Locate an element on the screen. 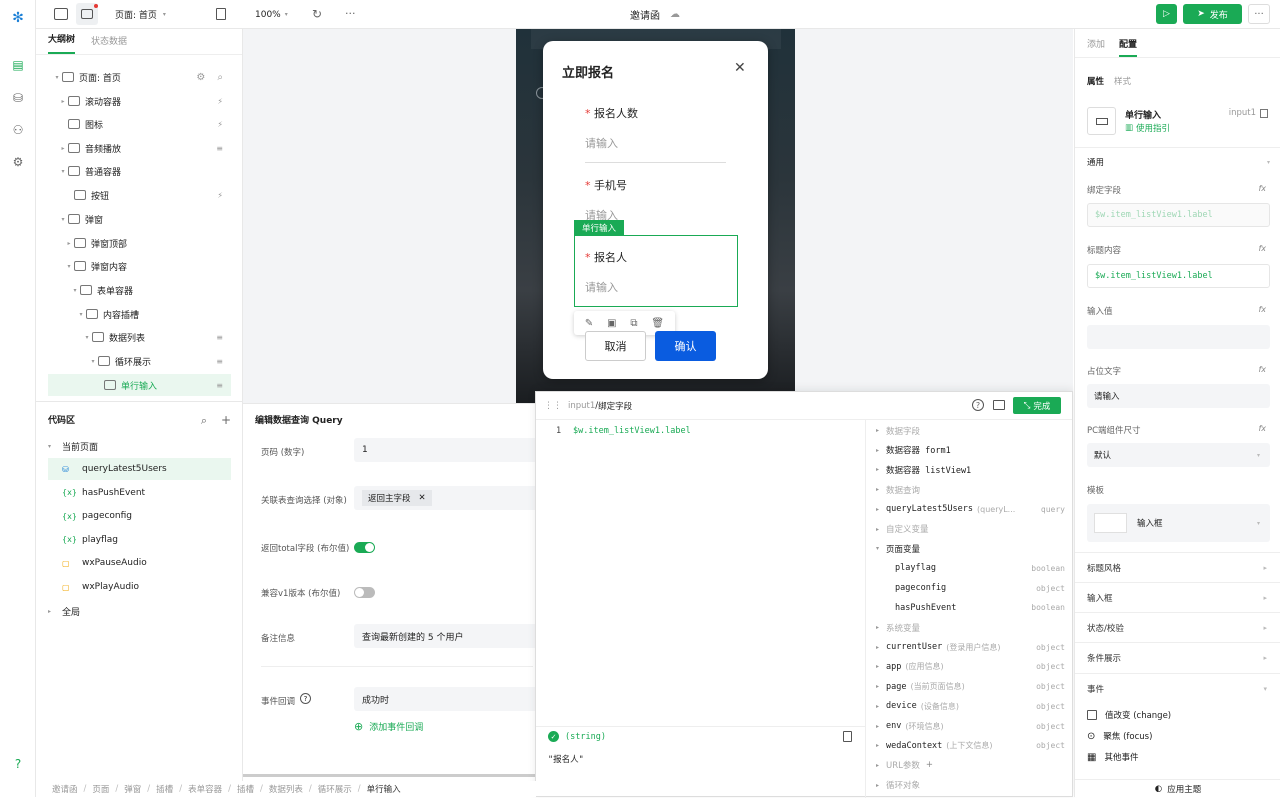 The image size is (1280, 798). more-menu-button: ··· is located at coordinates (1259, 14).